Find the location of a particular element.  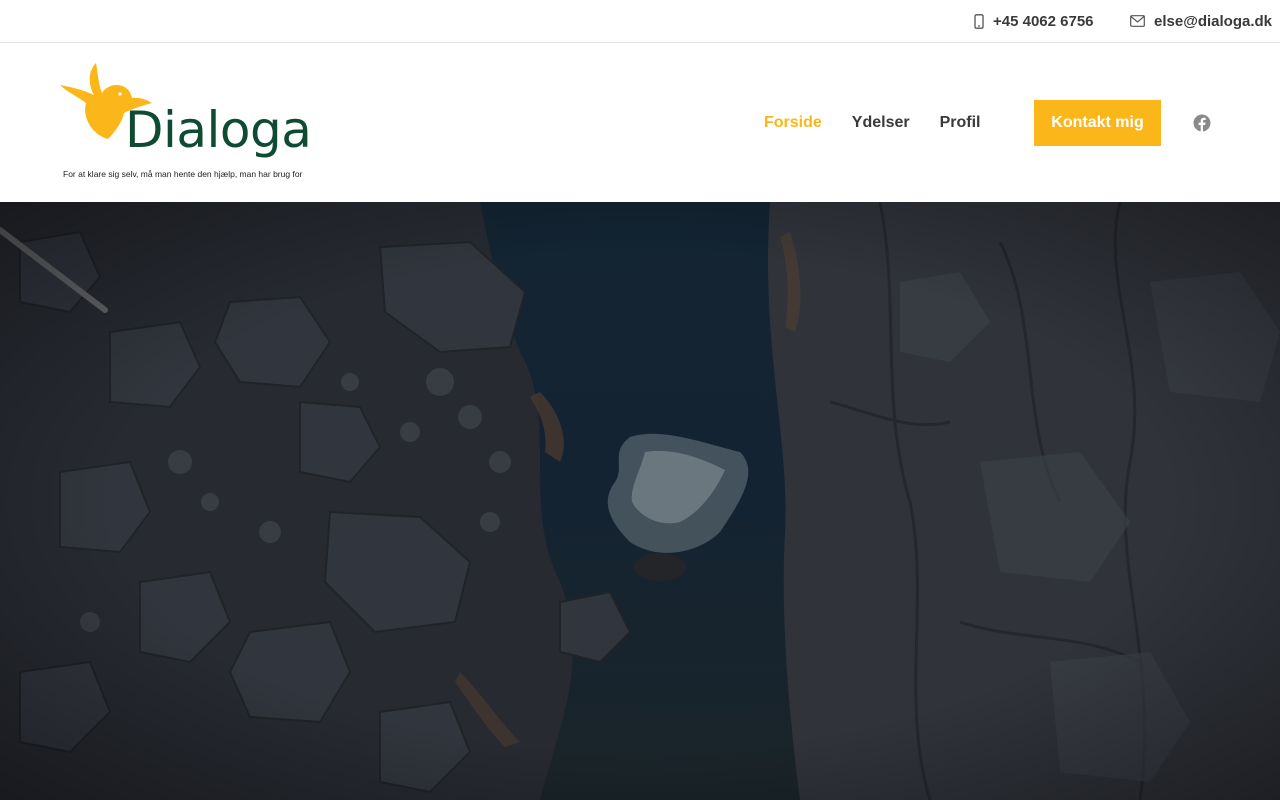

envelope-icon is located at coordinates (1137, 21).